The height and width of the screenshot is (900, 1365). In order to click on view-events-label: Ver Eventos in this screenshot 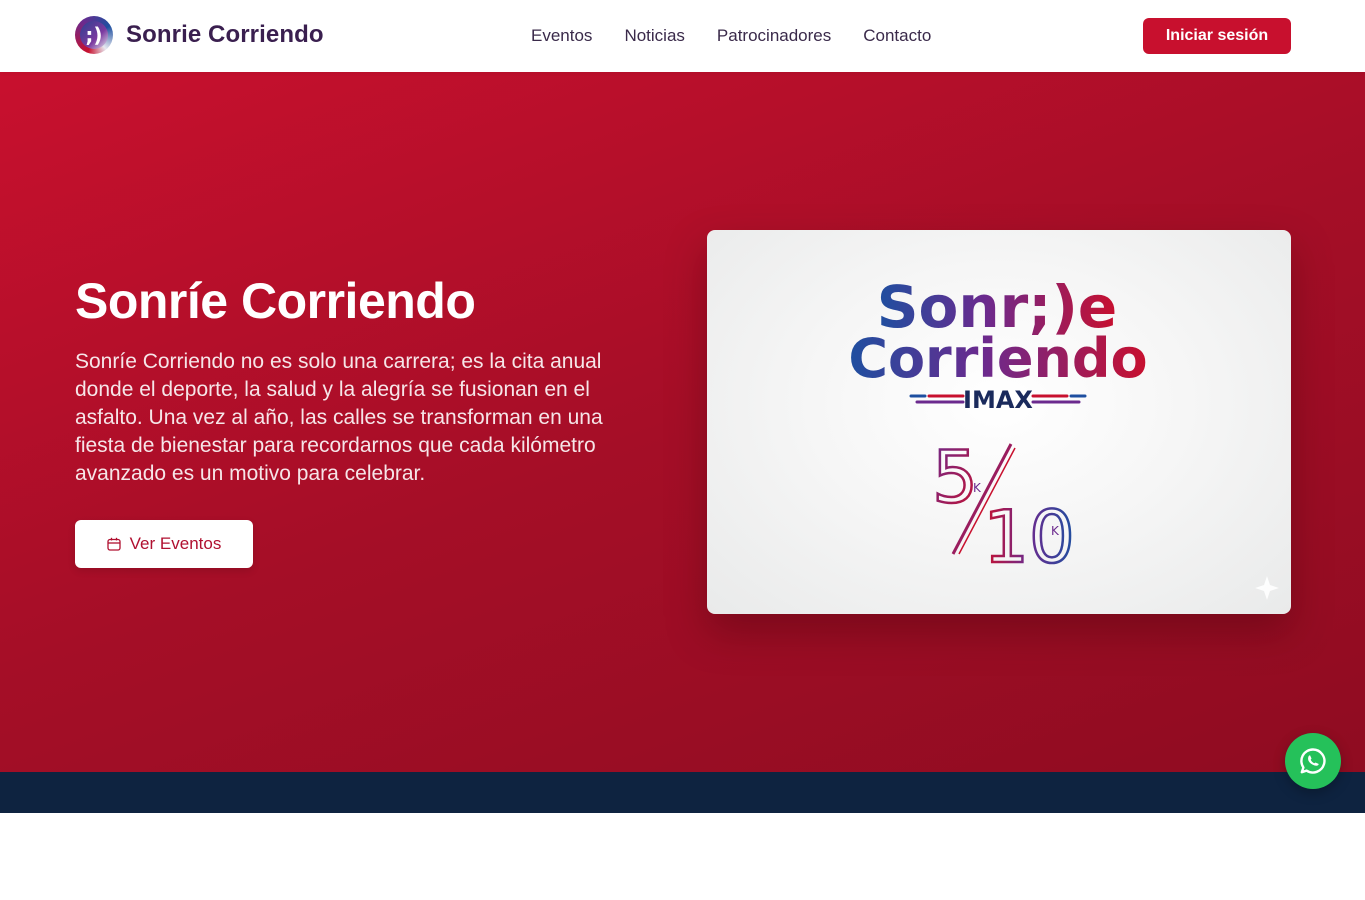, I will do `click(175, 543)`.